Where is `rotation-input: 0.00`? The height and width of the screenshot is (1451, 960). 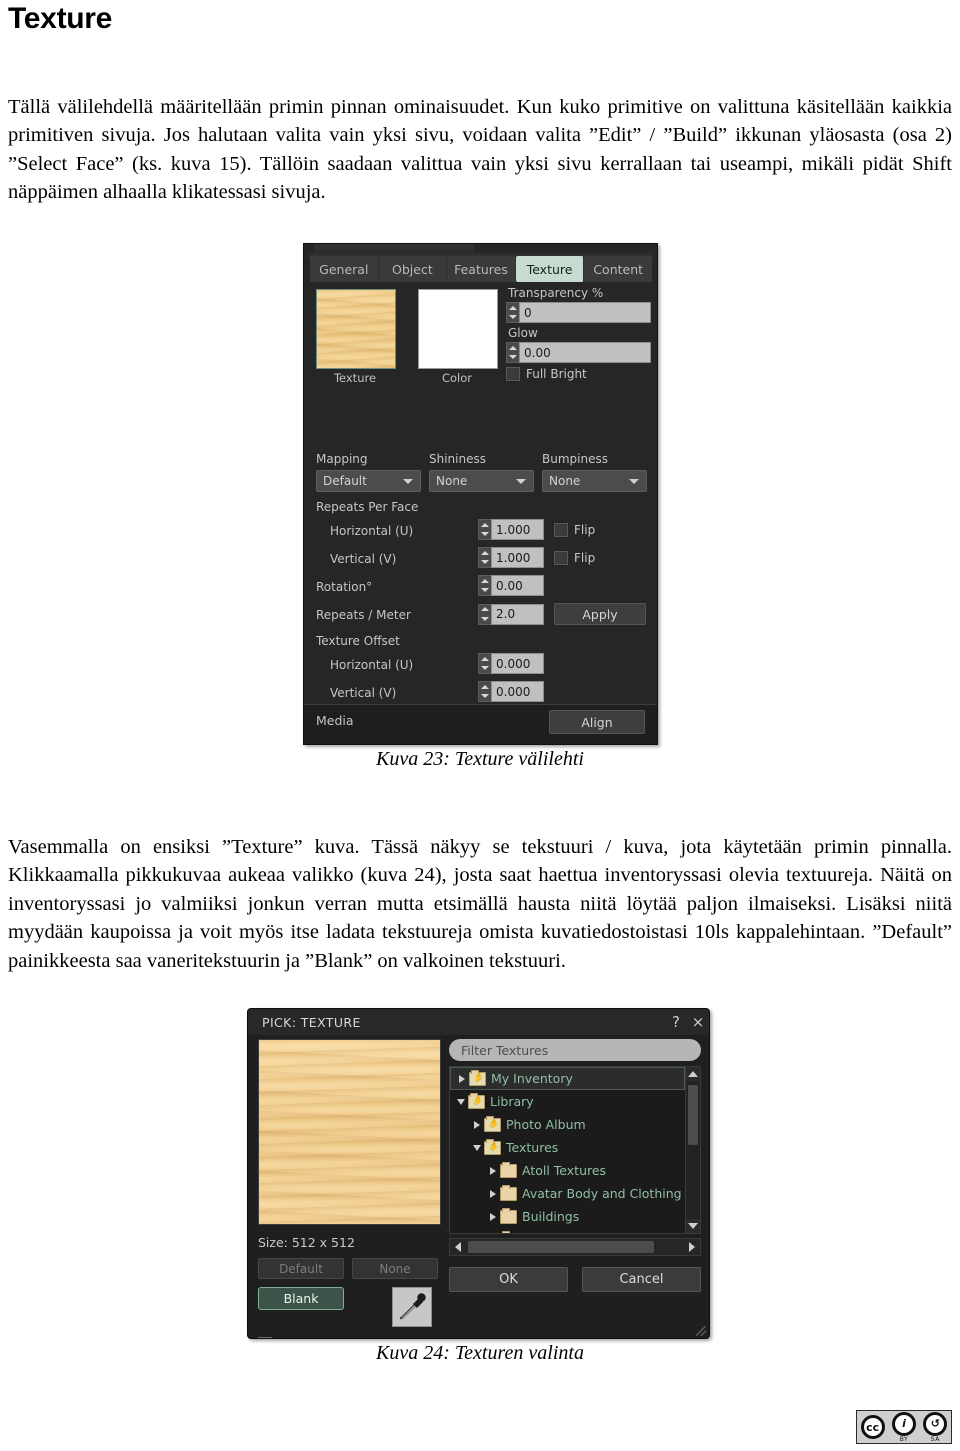
rotation-input: 0.00 is located at coordinates (517, 585).